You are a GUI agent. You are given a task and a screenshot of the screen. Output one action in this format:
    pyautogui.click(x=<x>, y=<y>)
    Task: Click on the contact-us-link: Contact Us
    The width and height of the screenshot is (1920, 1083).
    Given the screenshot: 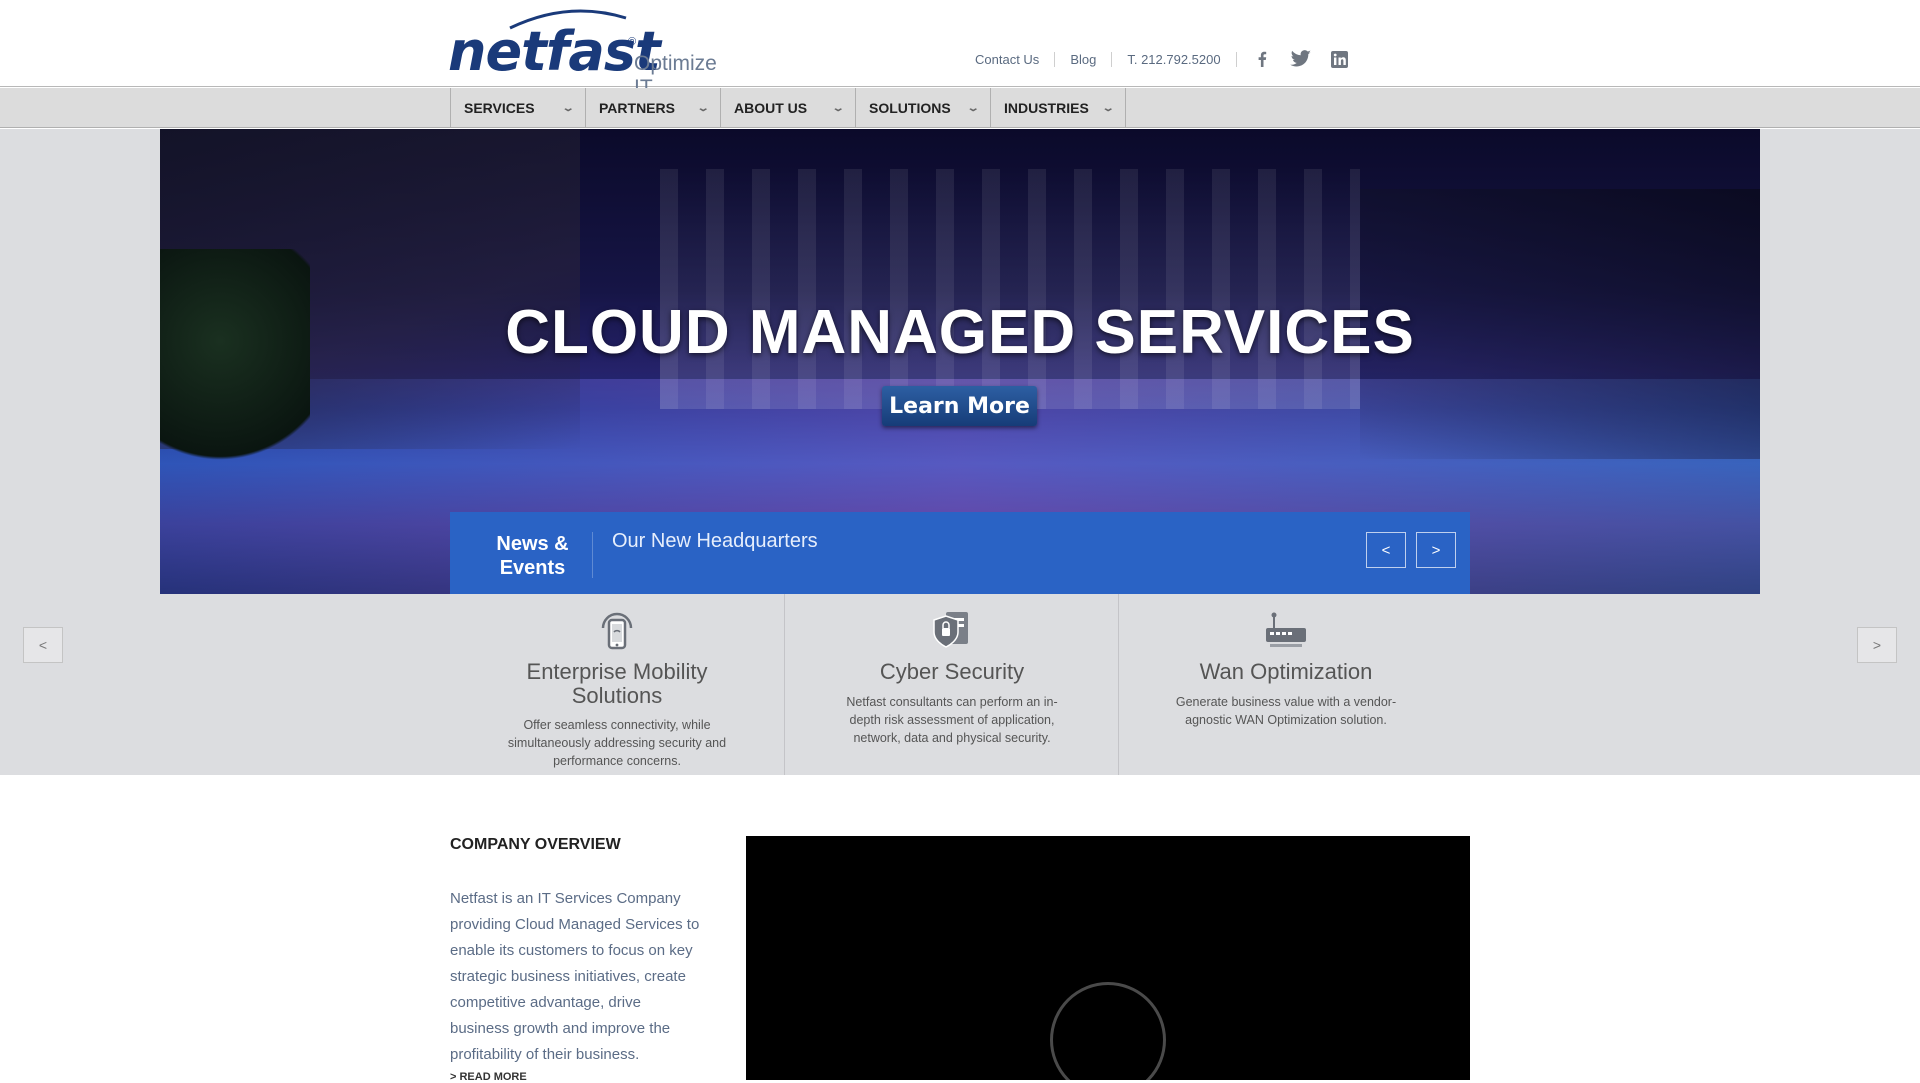 What is the action you would take?
    pyautogui.click(x=1015, y=59)
    